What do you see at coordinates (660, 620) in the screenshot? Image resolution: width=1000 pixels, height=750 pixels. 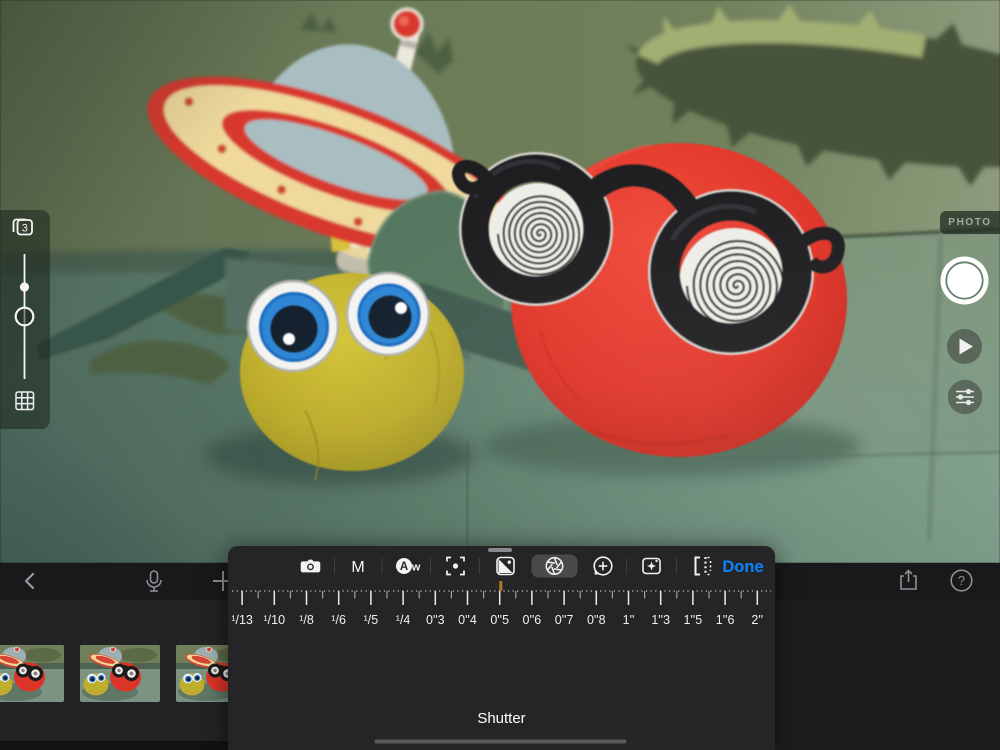 I see `svg-text: 1''3` at bounding box center [660, 620].